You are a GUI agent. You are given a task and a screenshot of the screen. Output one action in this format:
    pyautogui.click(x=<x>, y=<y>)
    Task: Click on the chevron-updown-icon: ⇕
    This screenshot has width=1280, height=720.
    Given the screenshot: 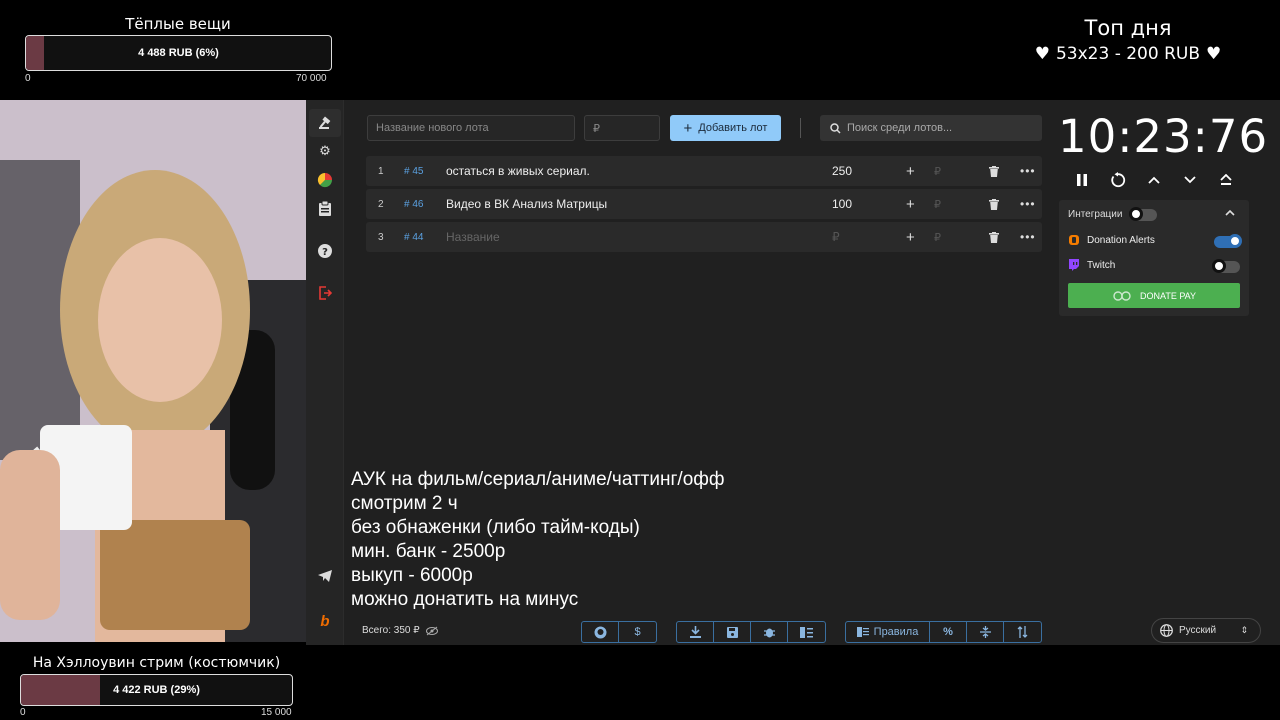 What is the action you would take?
    pyautogui.click(x=1244, y=630)
    